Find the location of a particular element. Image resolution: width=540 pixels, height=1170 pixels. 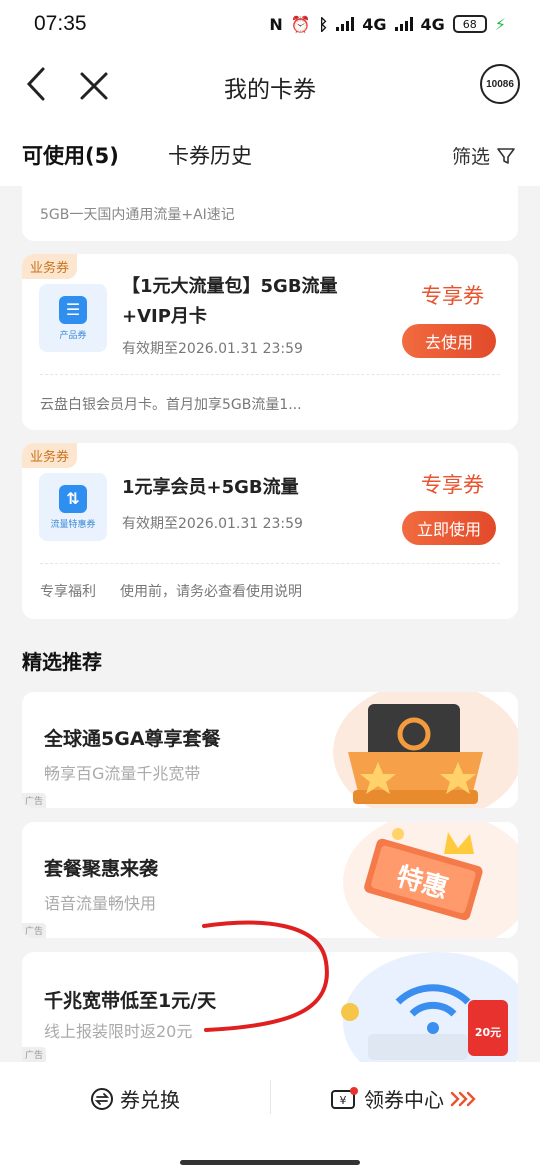

charging-icon: ⚡ is located at coordinates (500, 24).